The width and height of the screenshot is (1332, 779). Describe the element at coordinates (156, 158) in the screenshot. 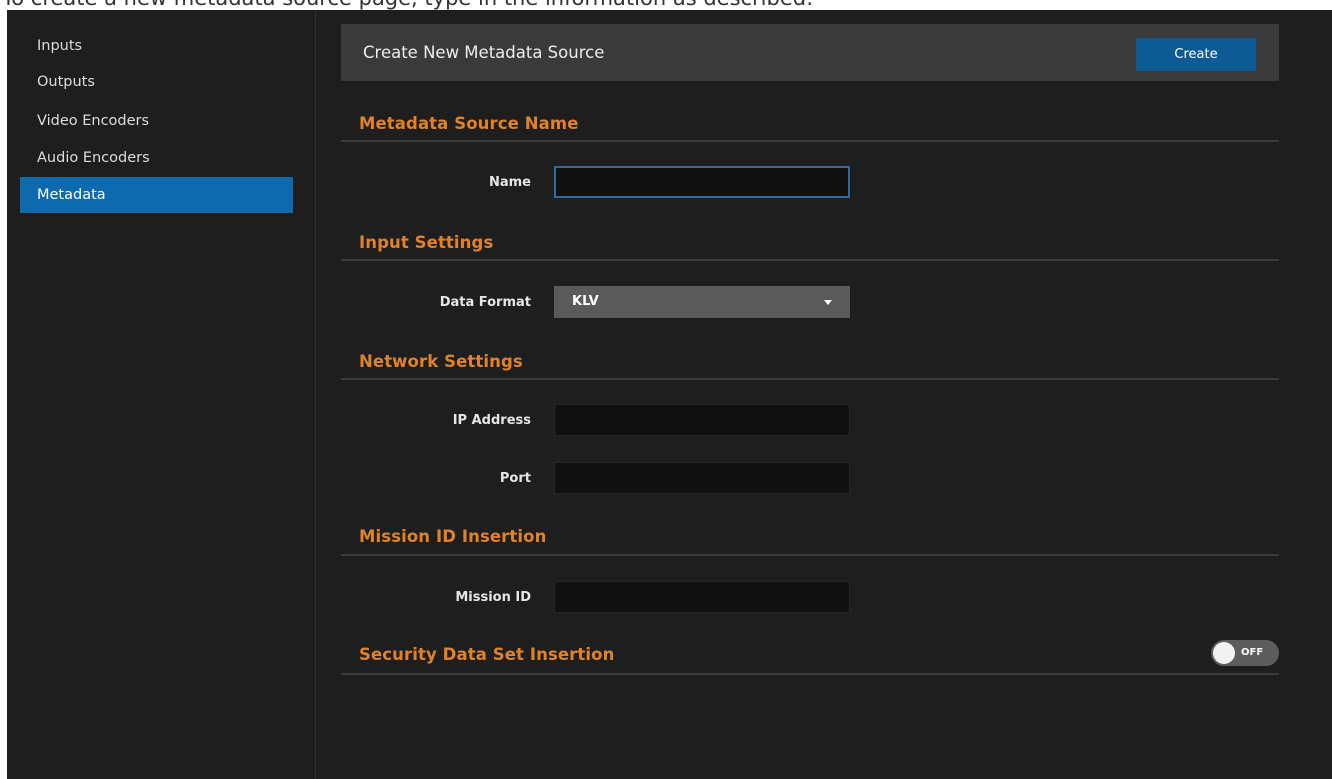

I see `sidebar-item-audio-encoders: Audio Encoders` at that location.